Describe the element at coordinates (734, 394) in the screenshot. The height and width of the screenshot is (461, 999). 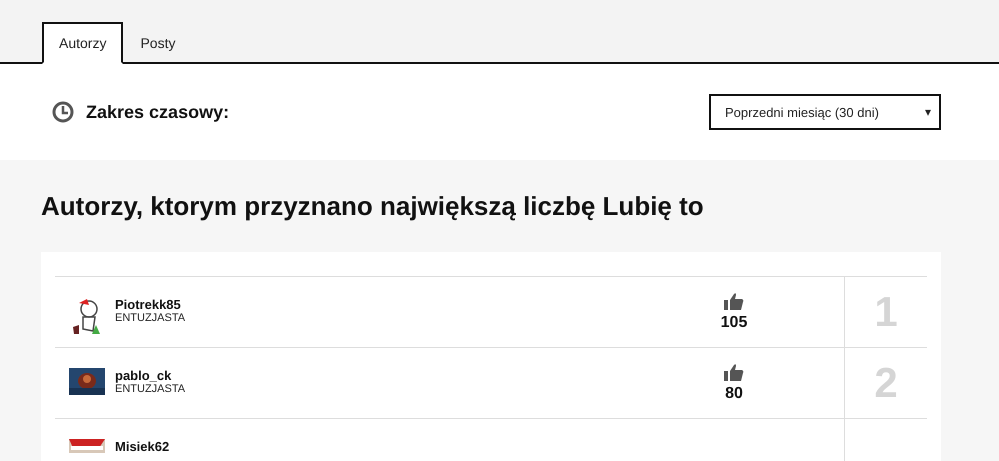
I see `like-count: 80` at that location.